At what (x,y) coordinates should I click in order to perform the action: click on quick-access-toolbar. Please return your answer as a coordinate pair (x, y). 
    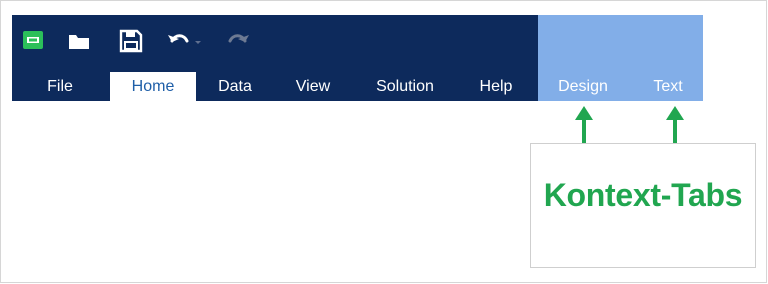
    Looking at the image, I should click on (275, 42).